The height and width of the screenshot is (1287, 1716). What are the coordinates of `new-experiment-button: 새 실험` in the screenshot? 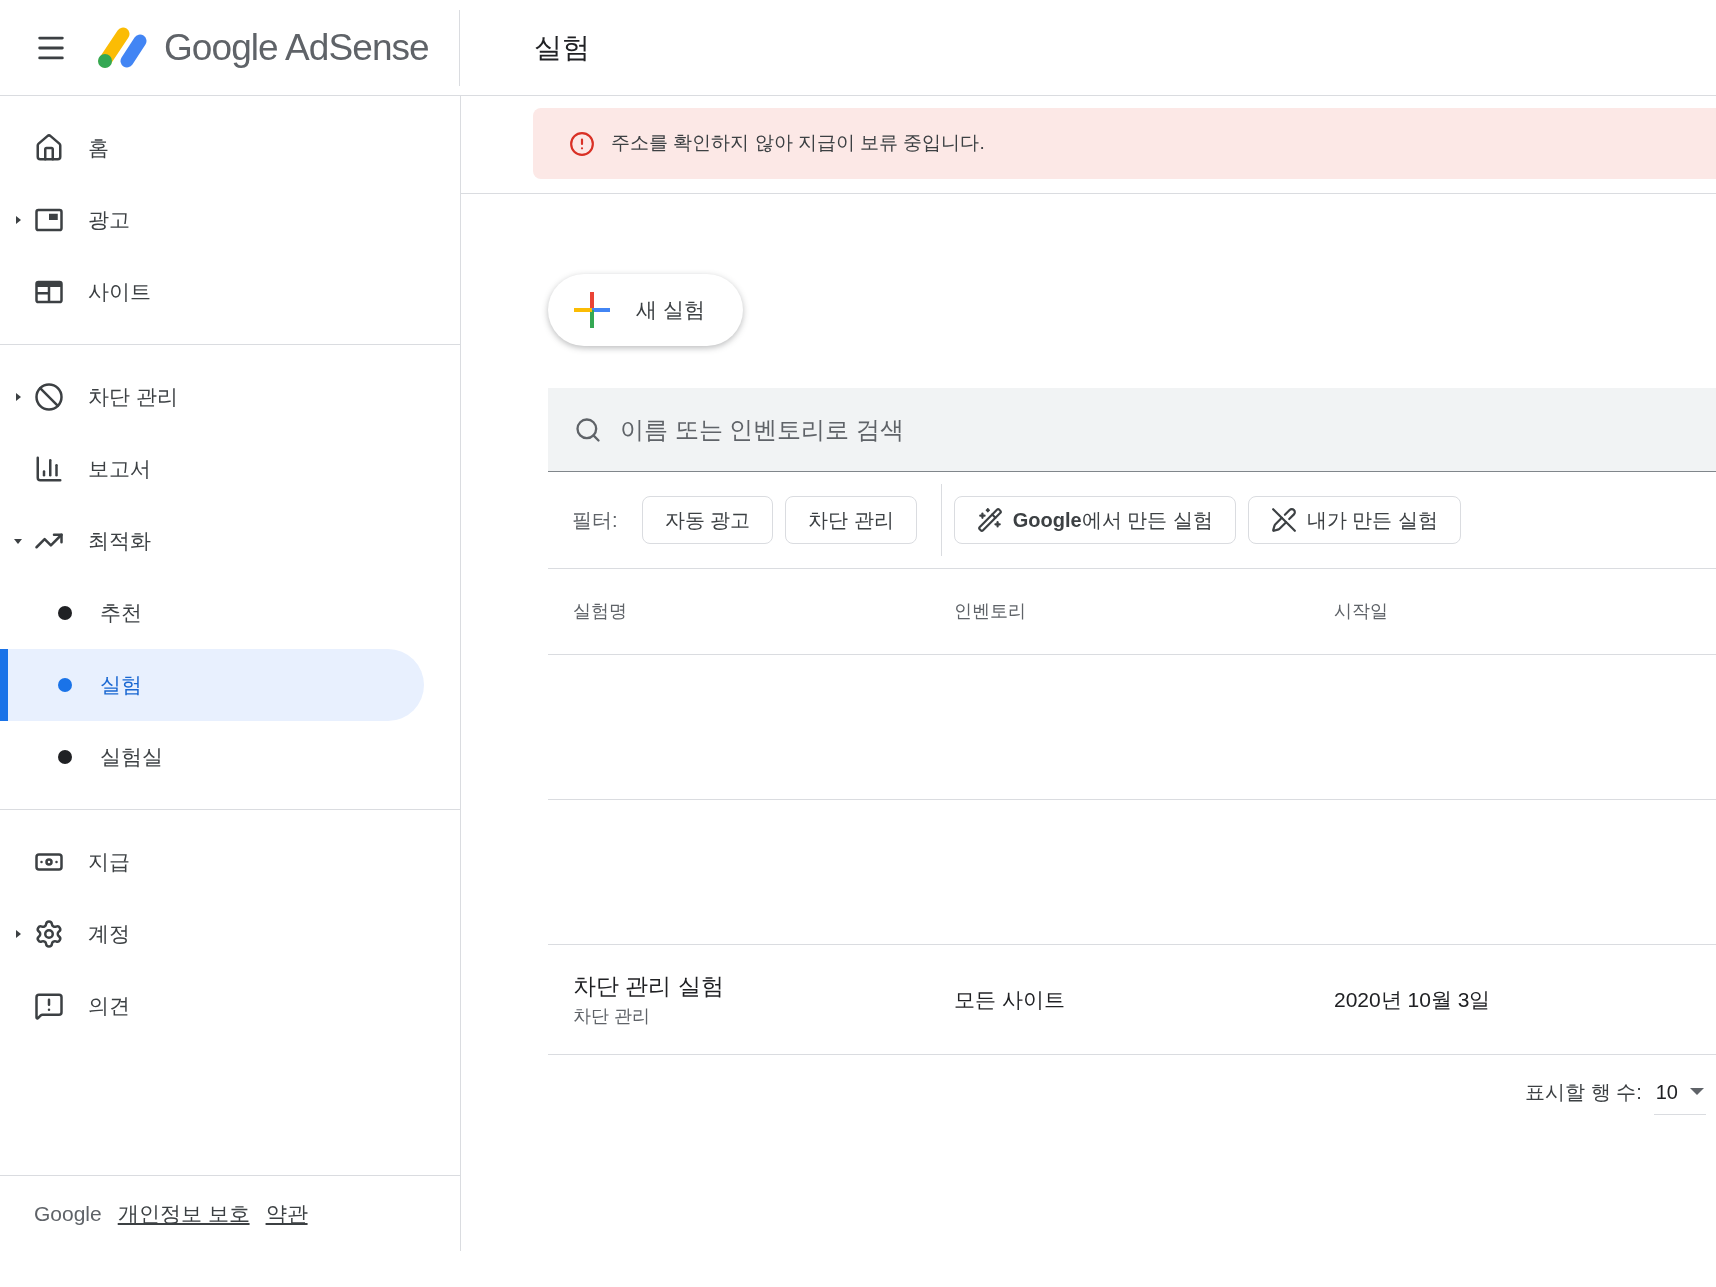 It's located at (645, 310).